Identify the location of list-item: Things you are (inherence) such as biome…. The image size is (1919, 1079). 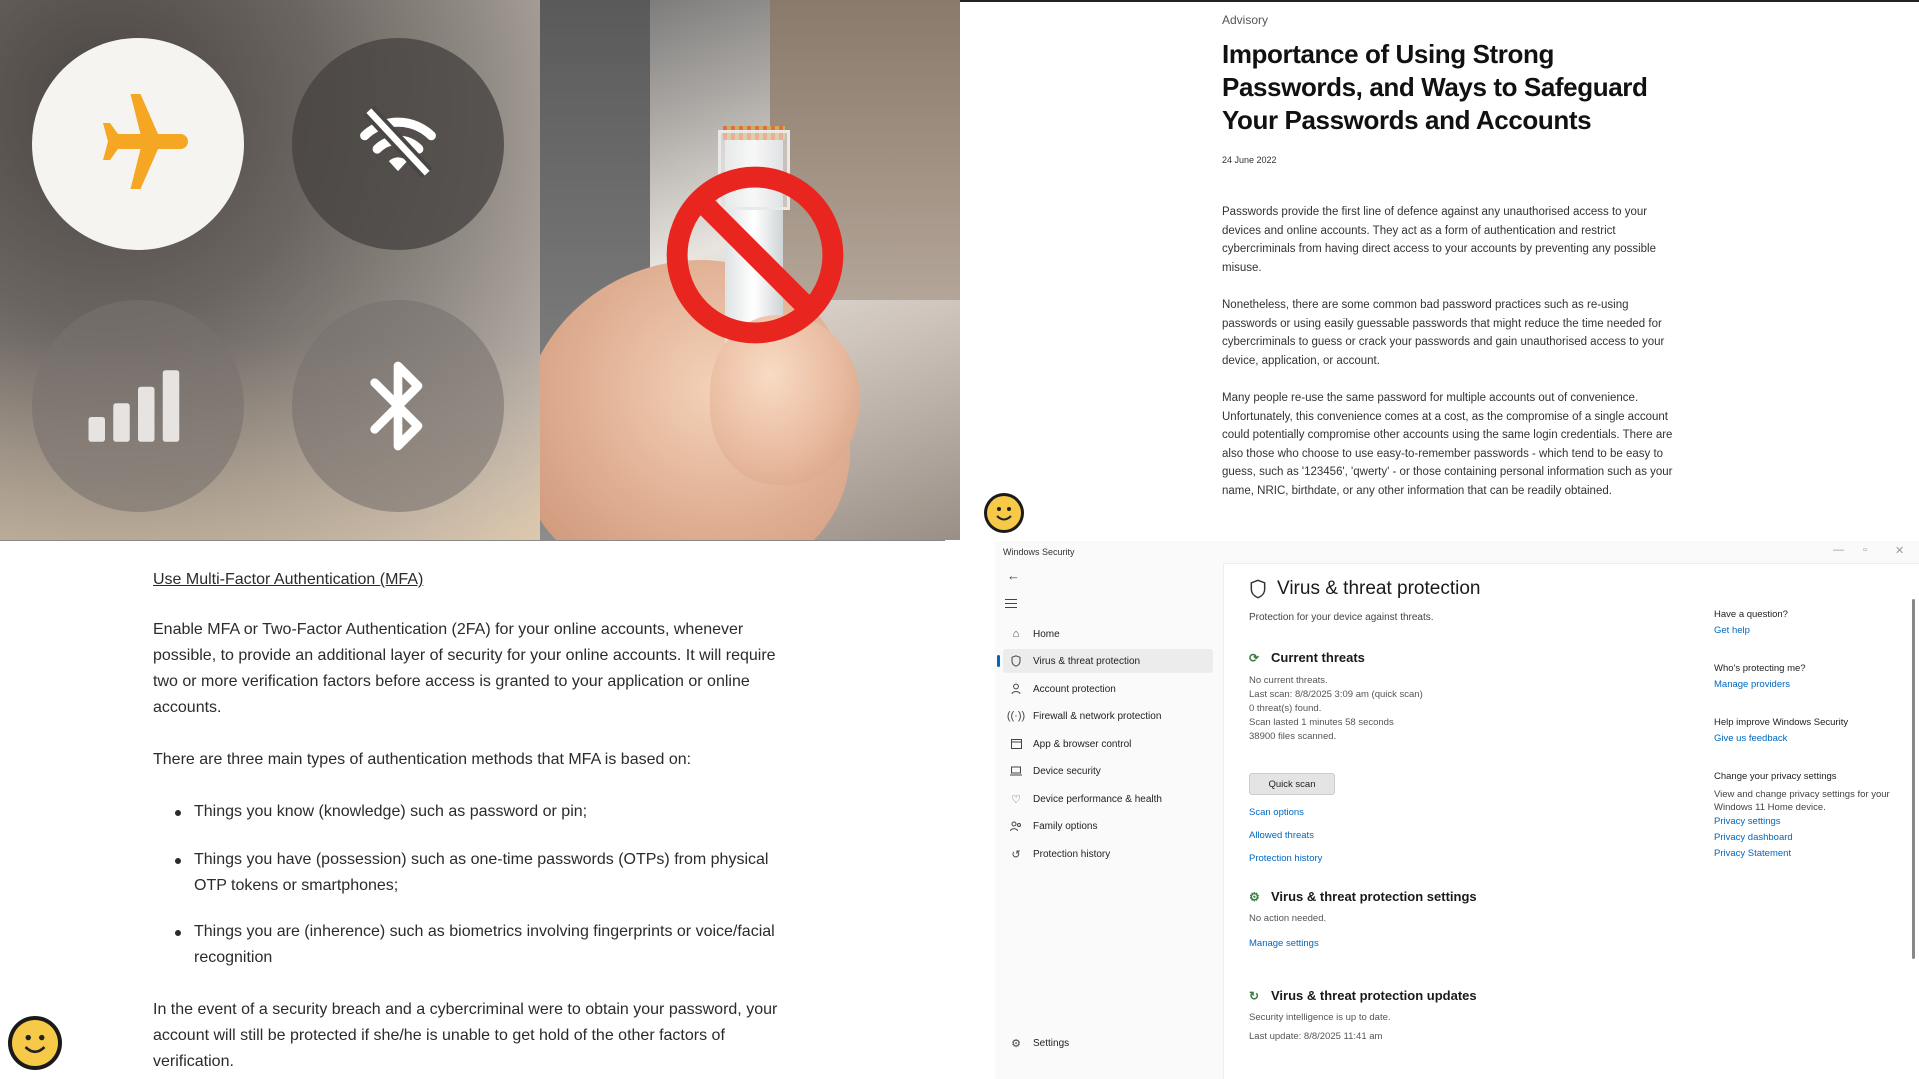
(484, 945).